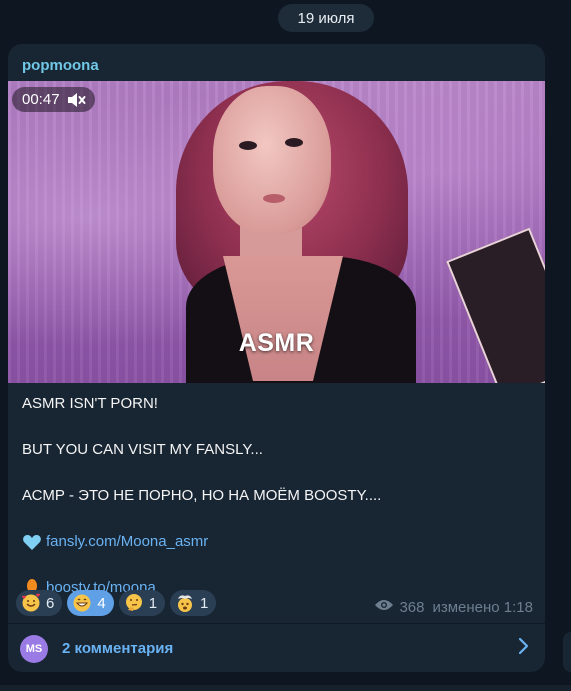  What do you see at coordinates (412, 607) in the screenshot?
I see `views-count: 368` at bounding box center [412, 607].